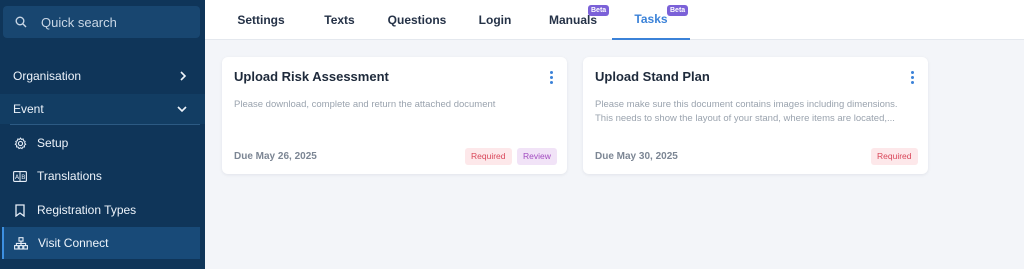  I want to click on translate-icon: A B, so click(20, 176).